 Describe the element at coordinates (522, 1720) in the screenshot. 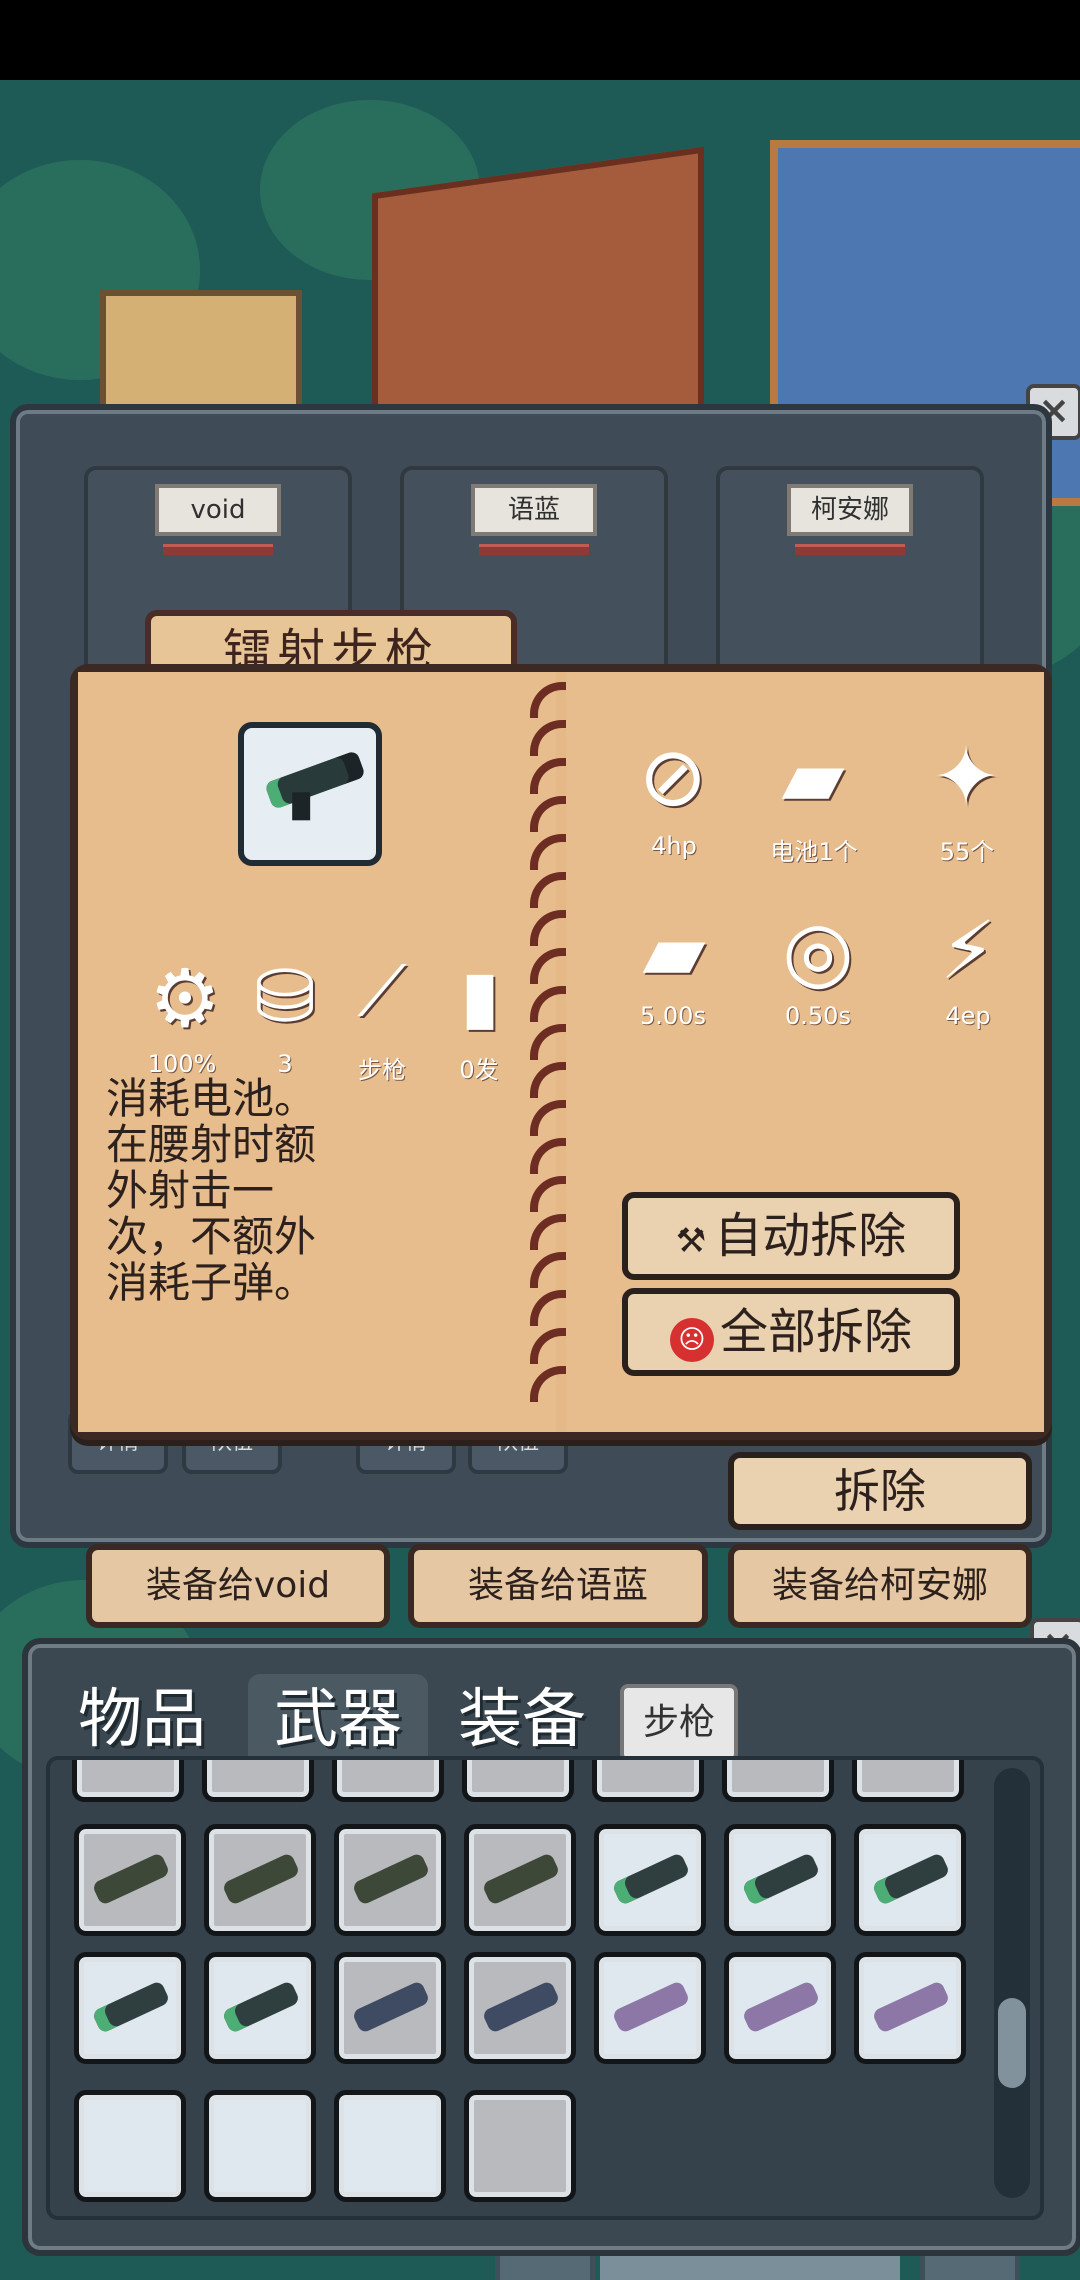

I see `tab-equipment: 装备` at that location.